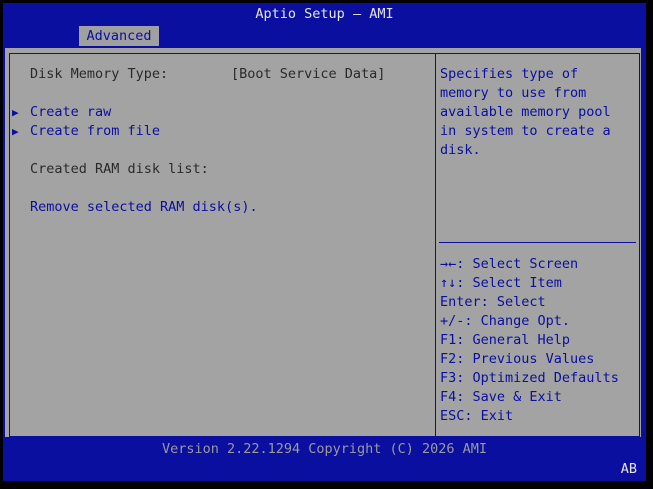  Describe the element at coordinates (509, 74) in the screenshot. I see `help-text-line: Specifies type of` at that location.